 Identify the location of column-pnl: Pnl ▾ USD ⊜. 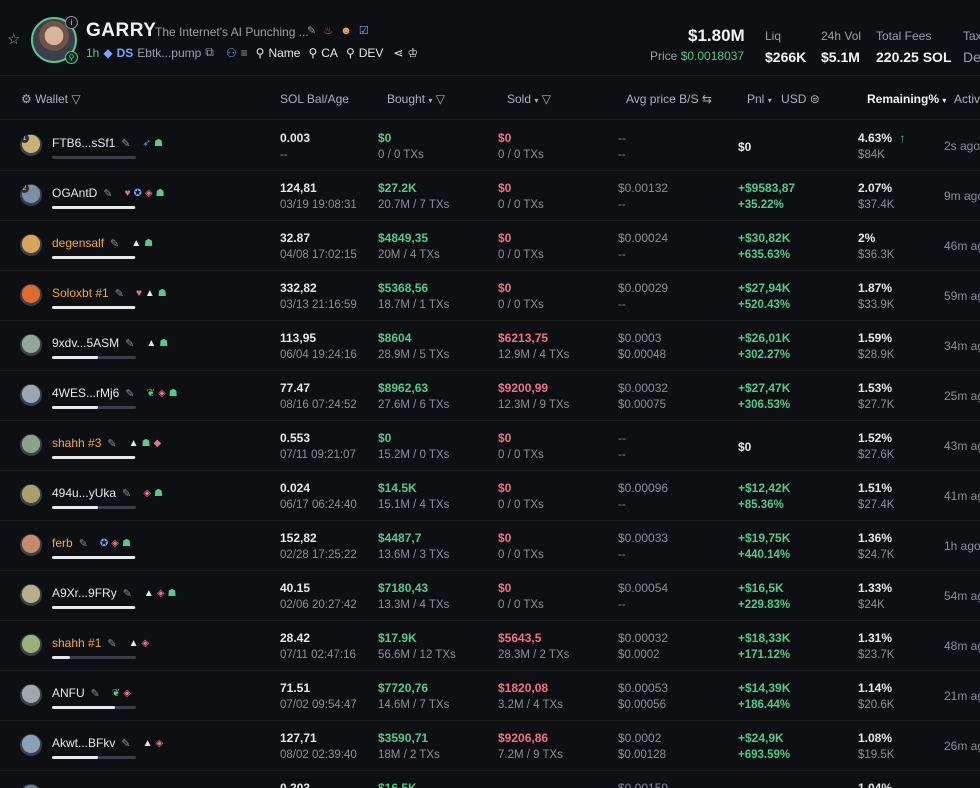
(783, 99).